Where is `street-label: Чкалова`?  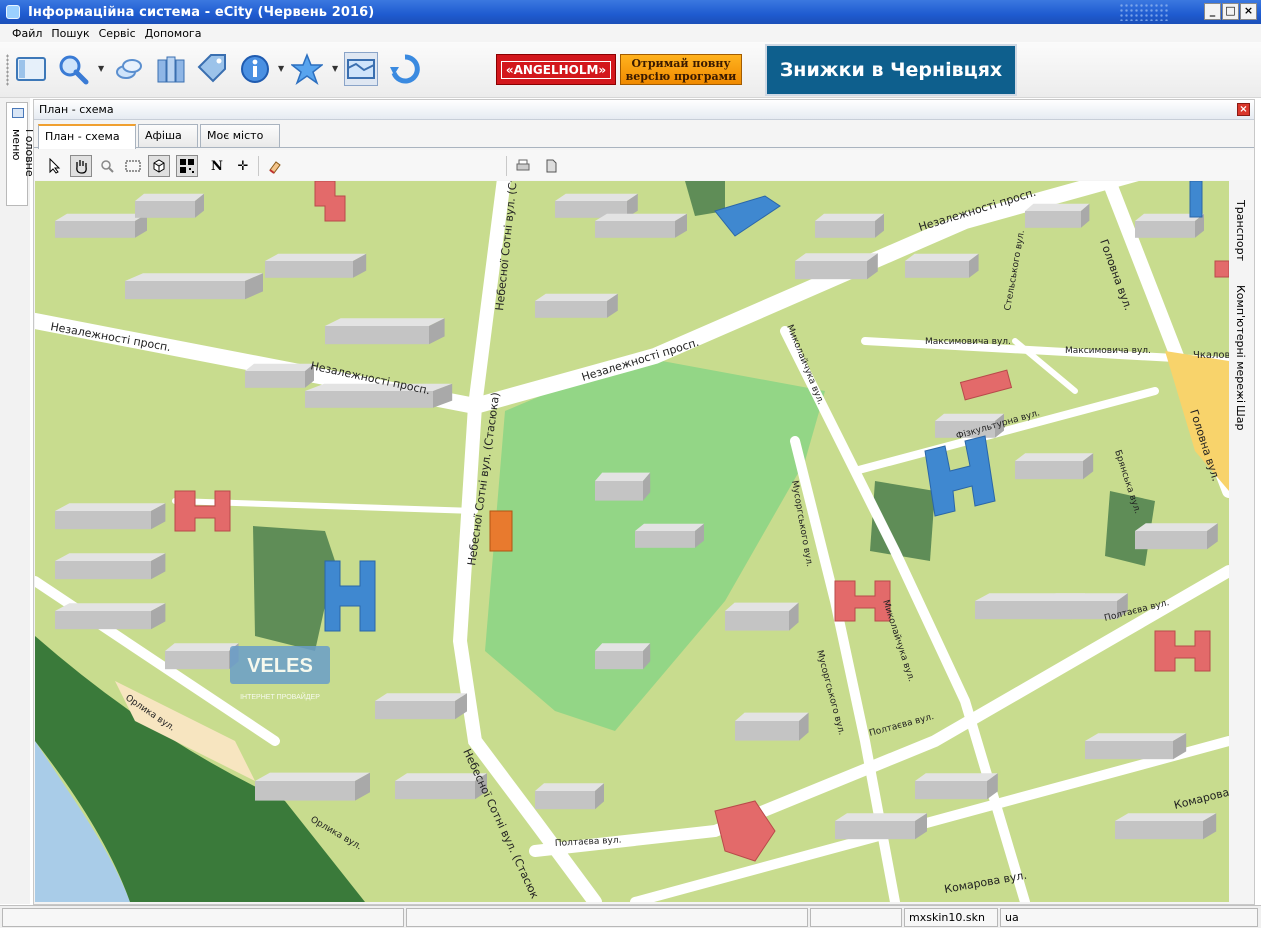
street-label: Чкалова is located at coordinates (1211, 355).